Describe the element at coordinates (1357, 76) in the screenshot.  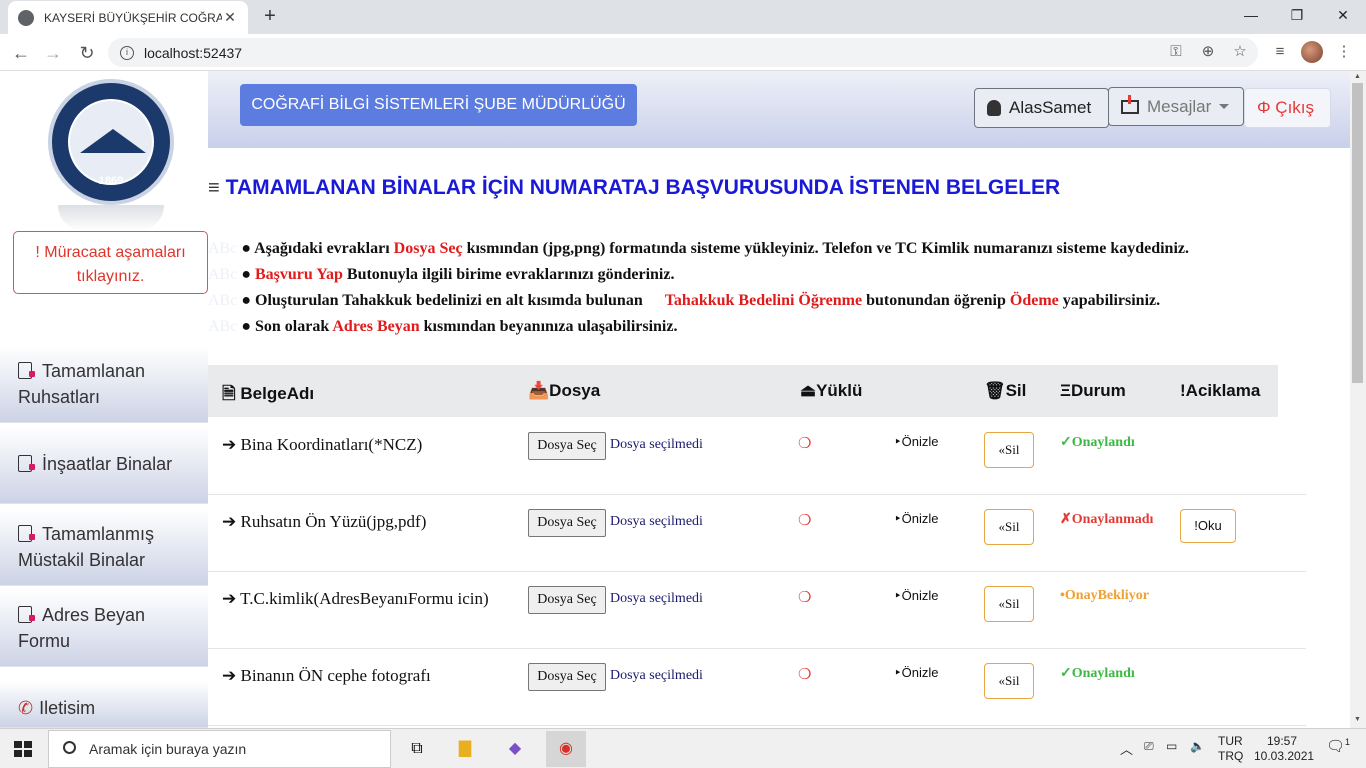
I see `scroll-up-icon: ▲` at that location.